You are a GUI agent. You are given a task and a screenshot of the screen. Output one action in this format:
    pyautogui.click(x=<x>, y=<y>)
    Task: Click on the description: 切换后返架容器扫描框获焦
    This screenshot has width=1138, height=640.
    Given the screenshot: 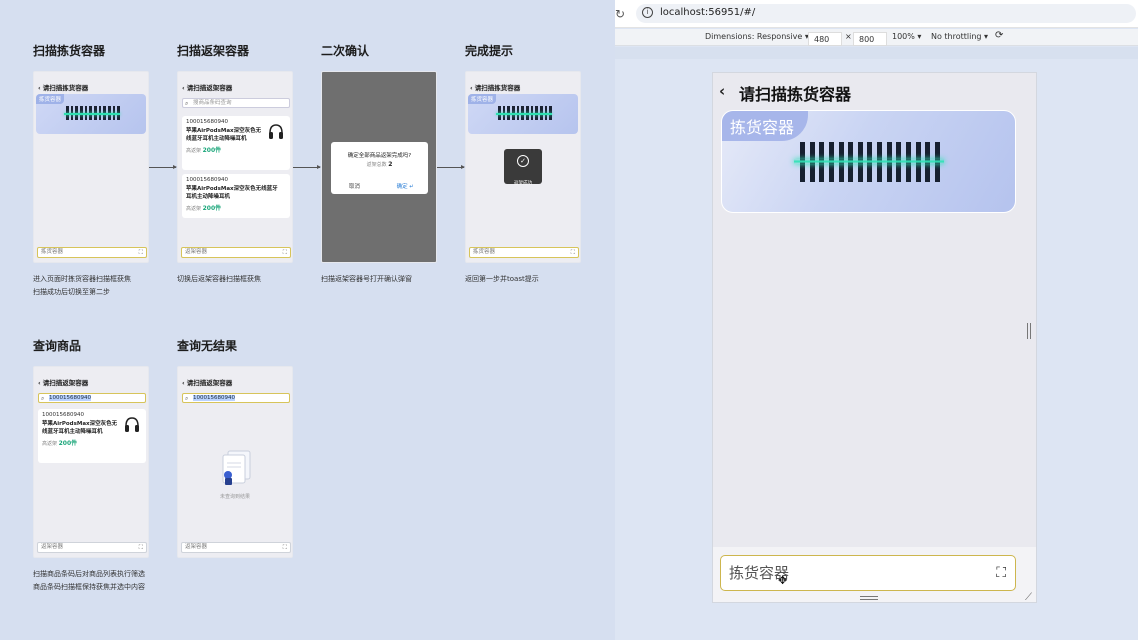 What is the action you would take?
    pyautogui.click(x=219, y=279)
    